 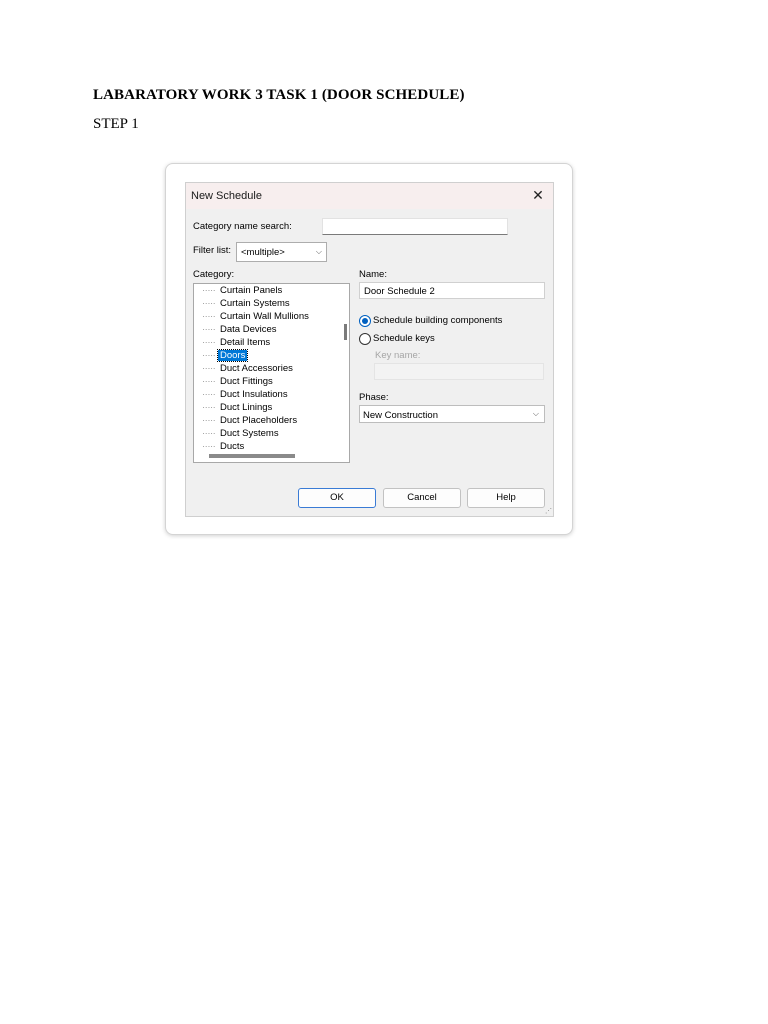 I want to click on vertical-scrollbar-thumb, so click(x=345, y=332).